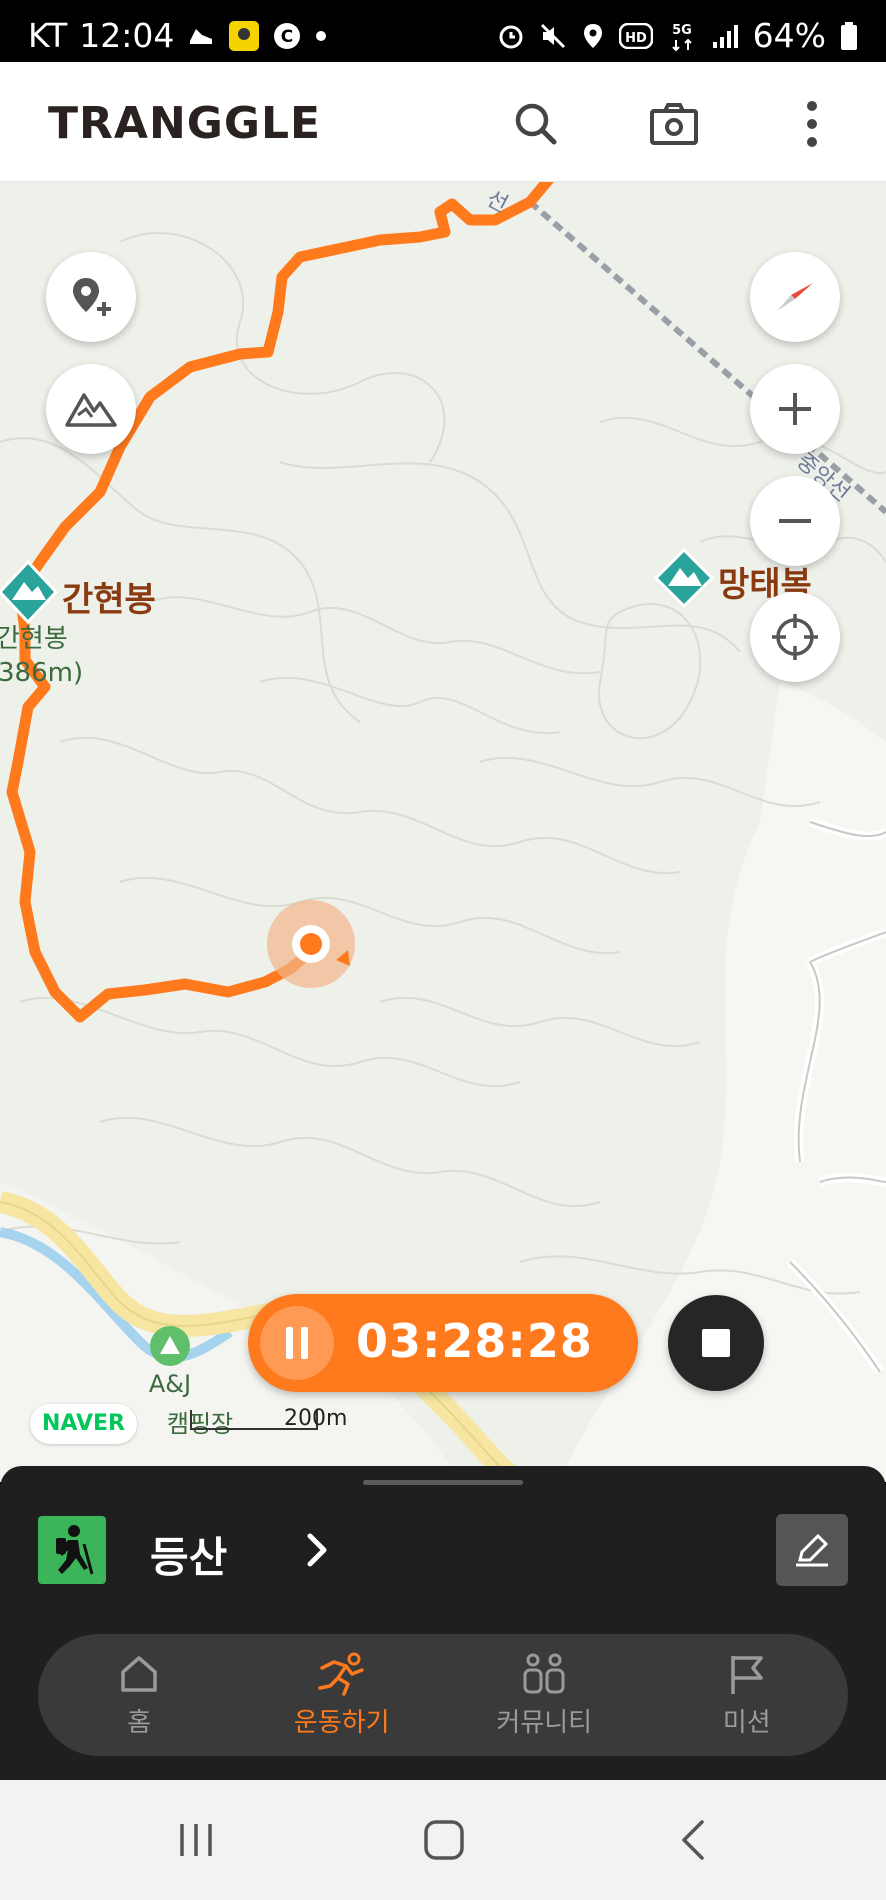  What do you see at coordinates (127, 35) in the screenshot?
I see `clock-text: 12:04` at bounding box center [127, 35].